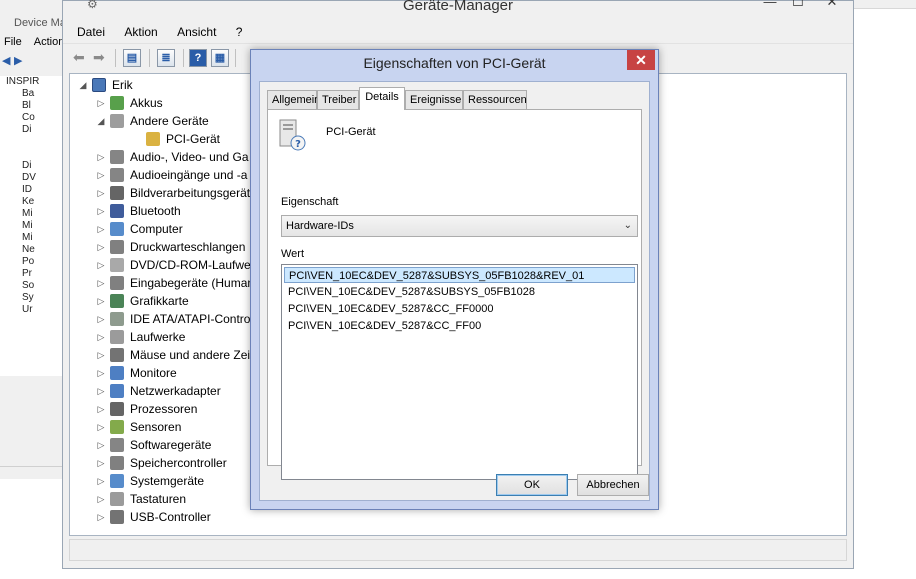  Describe the element at coordinates (31, 286) in the screenshot. I see `background-tree-item: So` at that location.